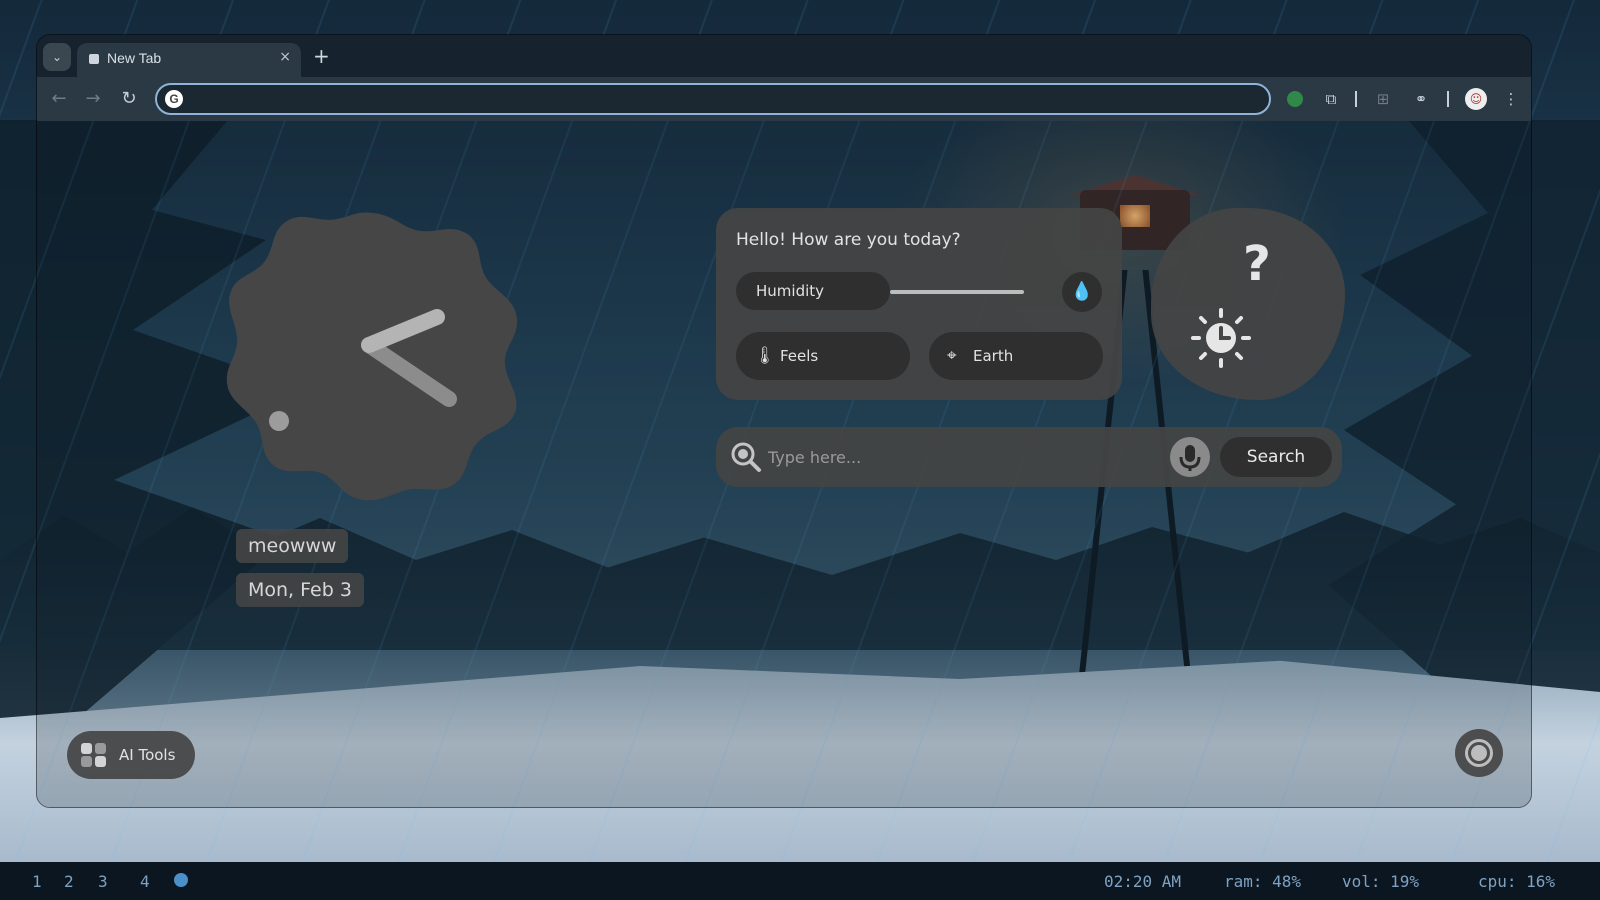  I want to click on greeting-text: Hello! How are you today?, so click(848, 240).